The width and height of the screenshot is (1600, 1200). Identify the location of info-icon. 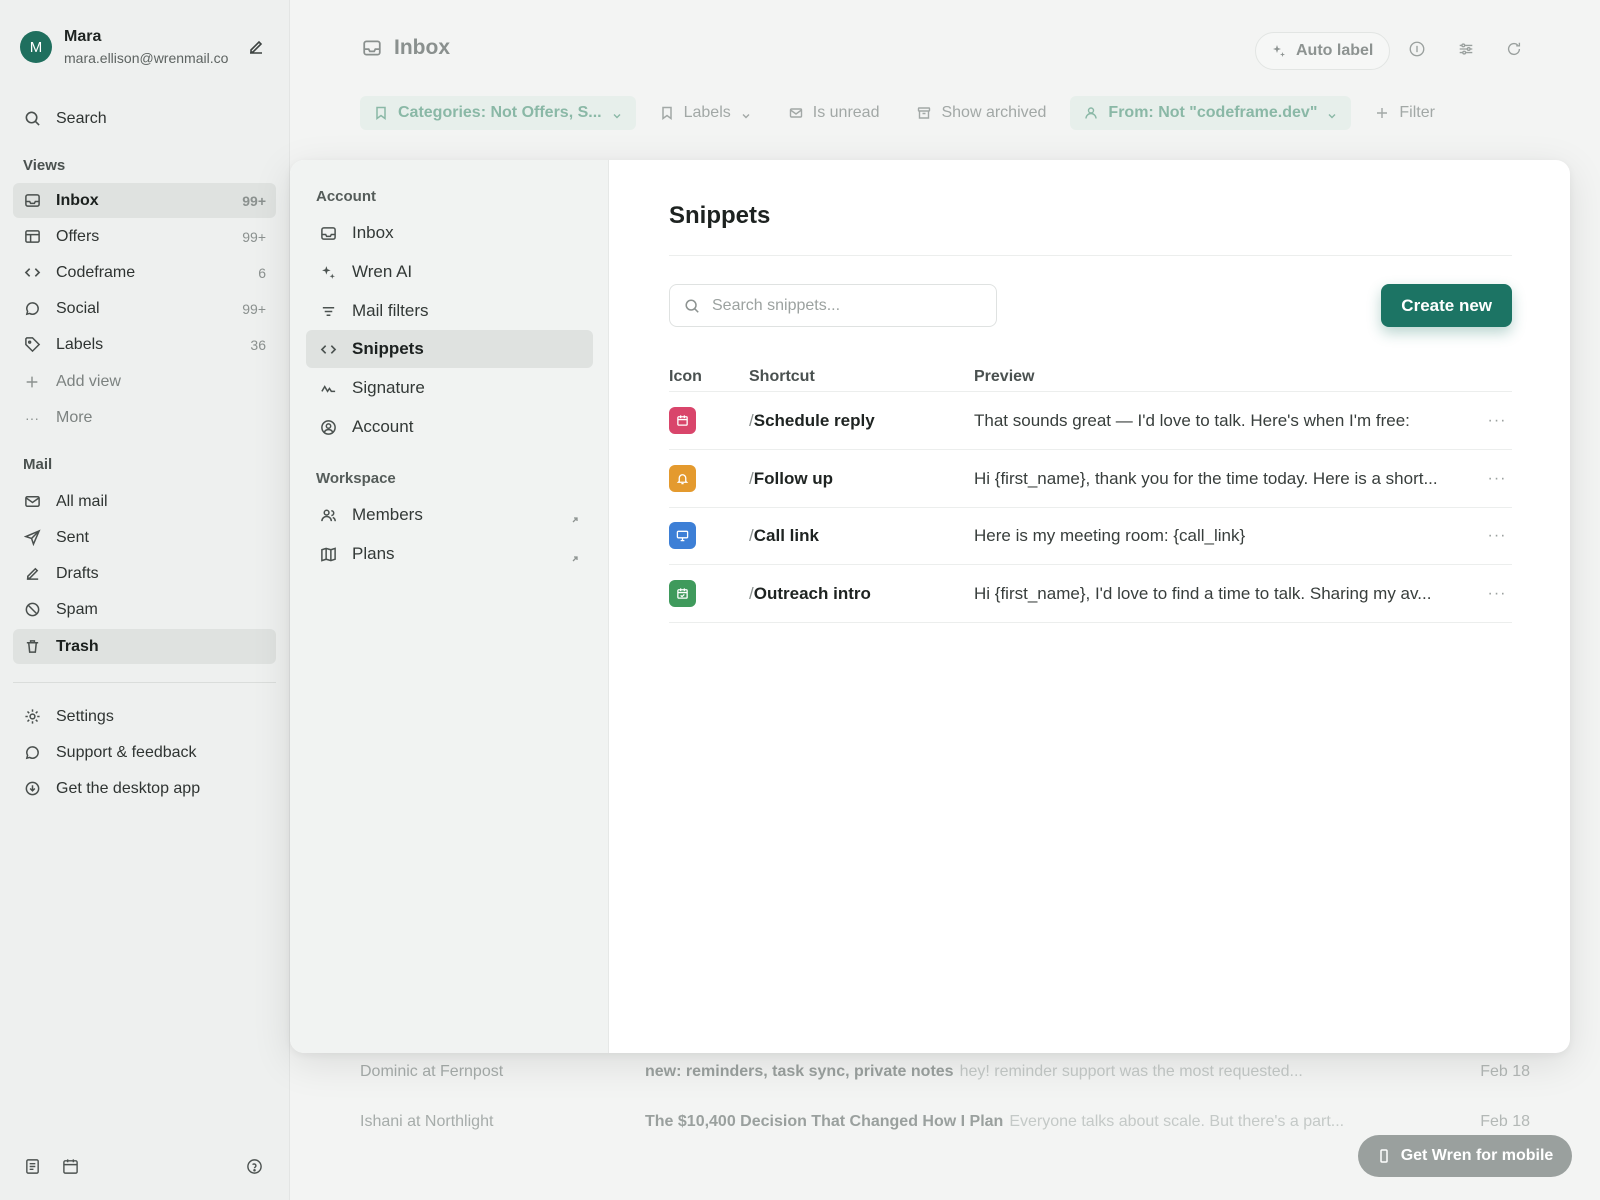
(1418, 50).